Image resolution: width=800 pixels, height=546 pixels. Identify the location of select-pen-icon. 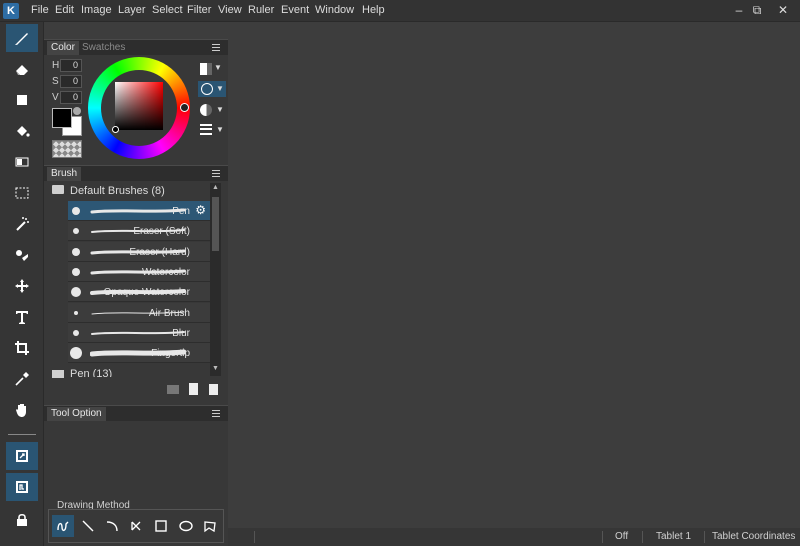
(22, 255).